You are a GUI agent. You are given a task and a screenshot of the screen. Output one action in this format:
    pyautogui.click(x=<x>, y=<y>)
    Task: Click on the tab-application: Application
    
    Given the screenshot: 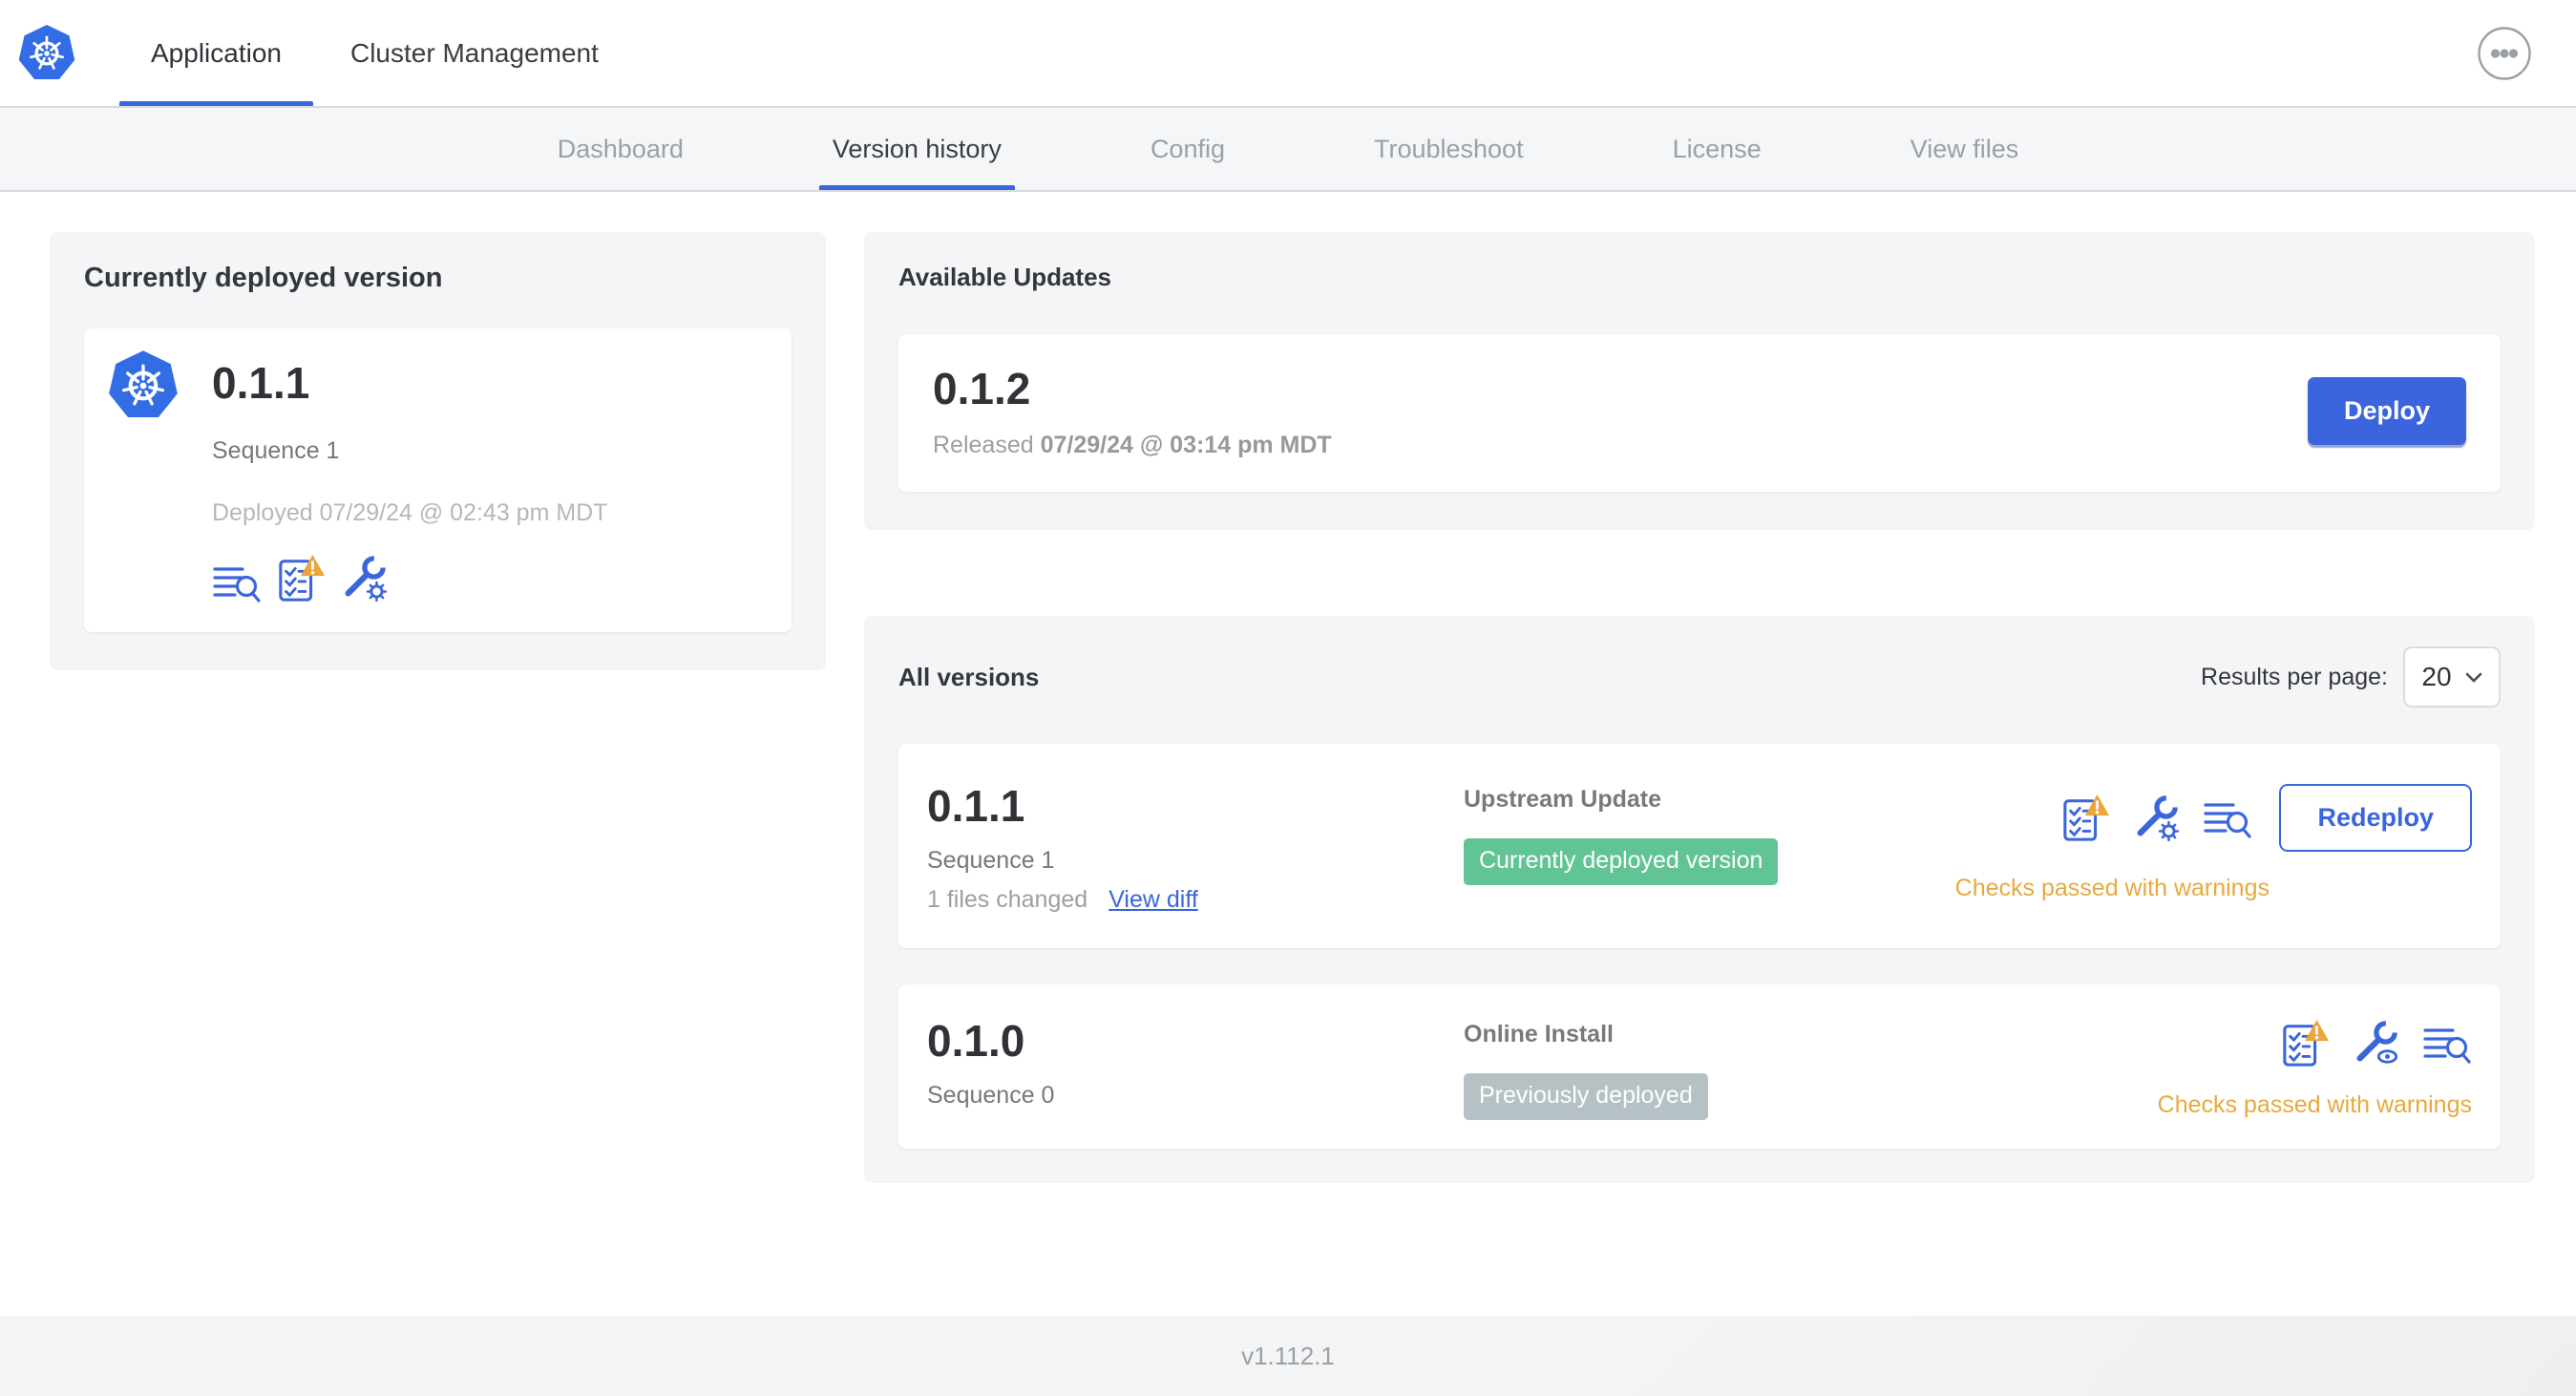 What is the action you would take?
    pyautogui.click(x=216, y=53)
    